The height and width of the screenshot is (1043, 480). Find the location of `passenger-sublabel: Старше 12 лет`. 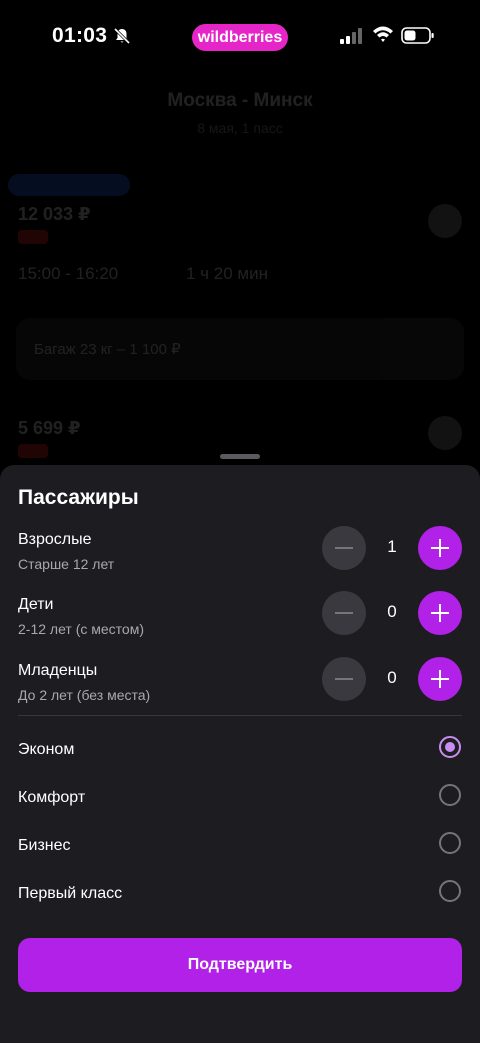

passenger-sublabel: Старше 12 лет is located at coordinates (66, 564).